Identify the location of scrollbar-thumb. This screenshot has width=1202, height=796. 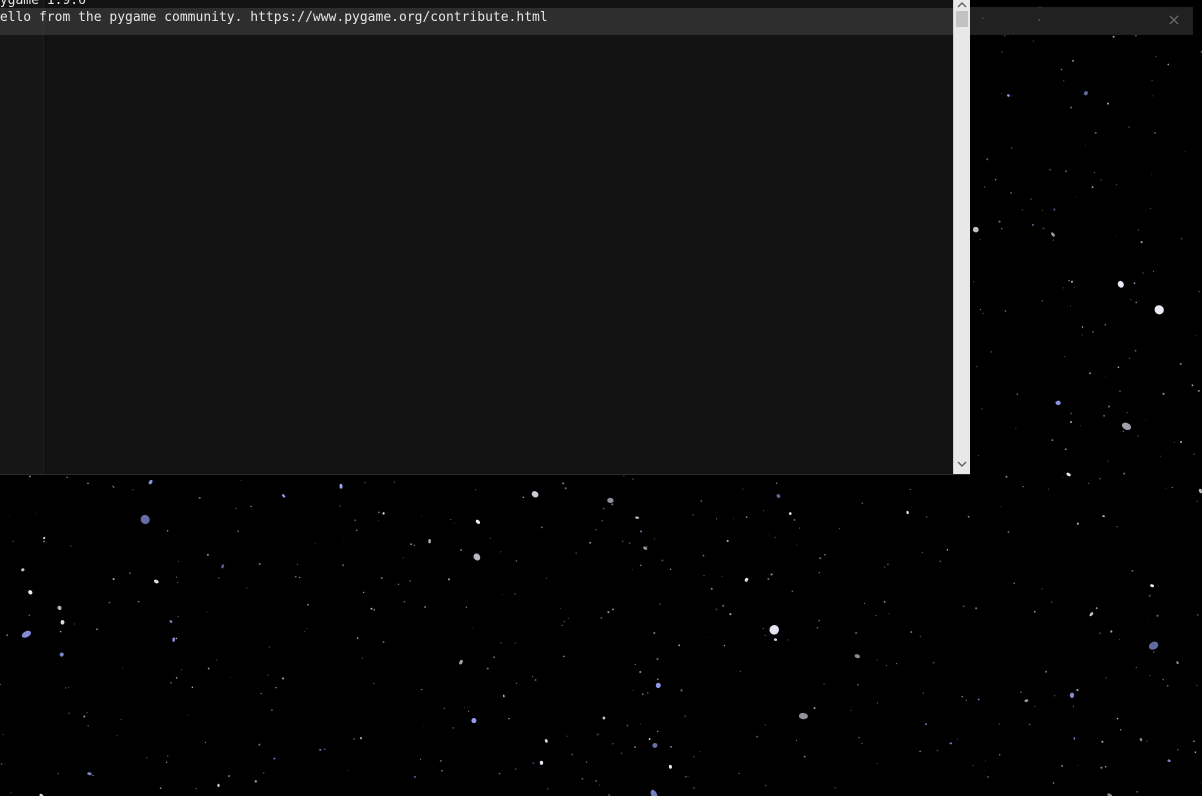
(962, 19).